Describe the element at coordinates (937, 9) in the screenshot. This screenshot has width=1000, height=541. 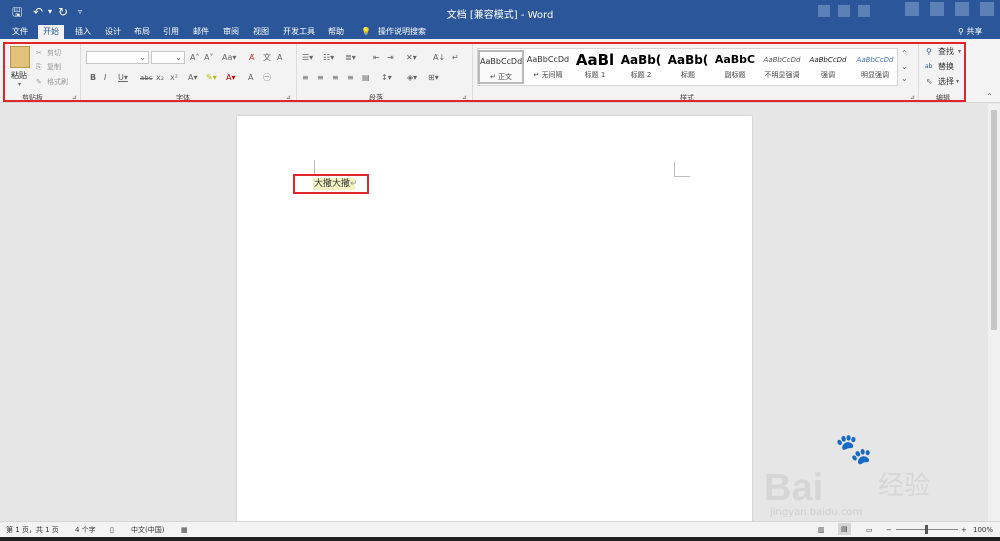
I see `maximize-button` at that location.